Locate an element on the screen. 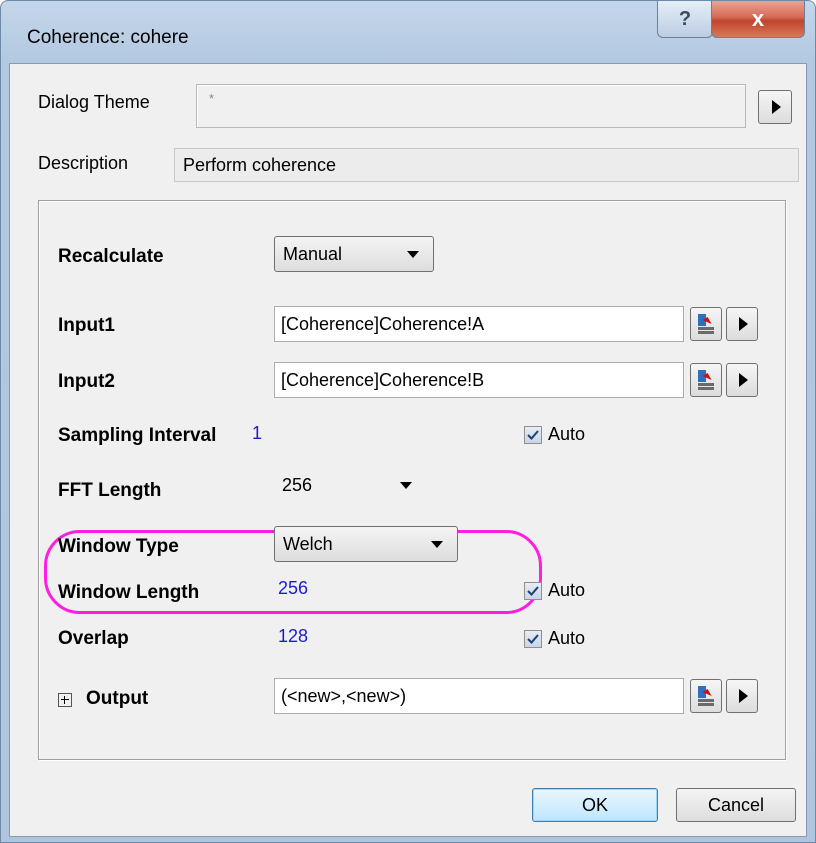 The image size is (816, 843). output-value: (<new>,<new>) is located at coordinates (344, 696).